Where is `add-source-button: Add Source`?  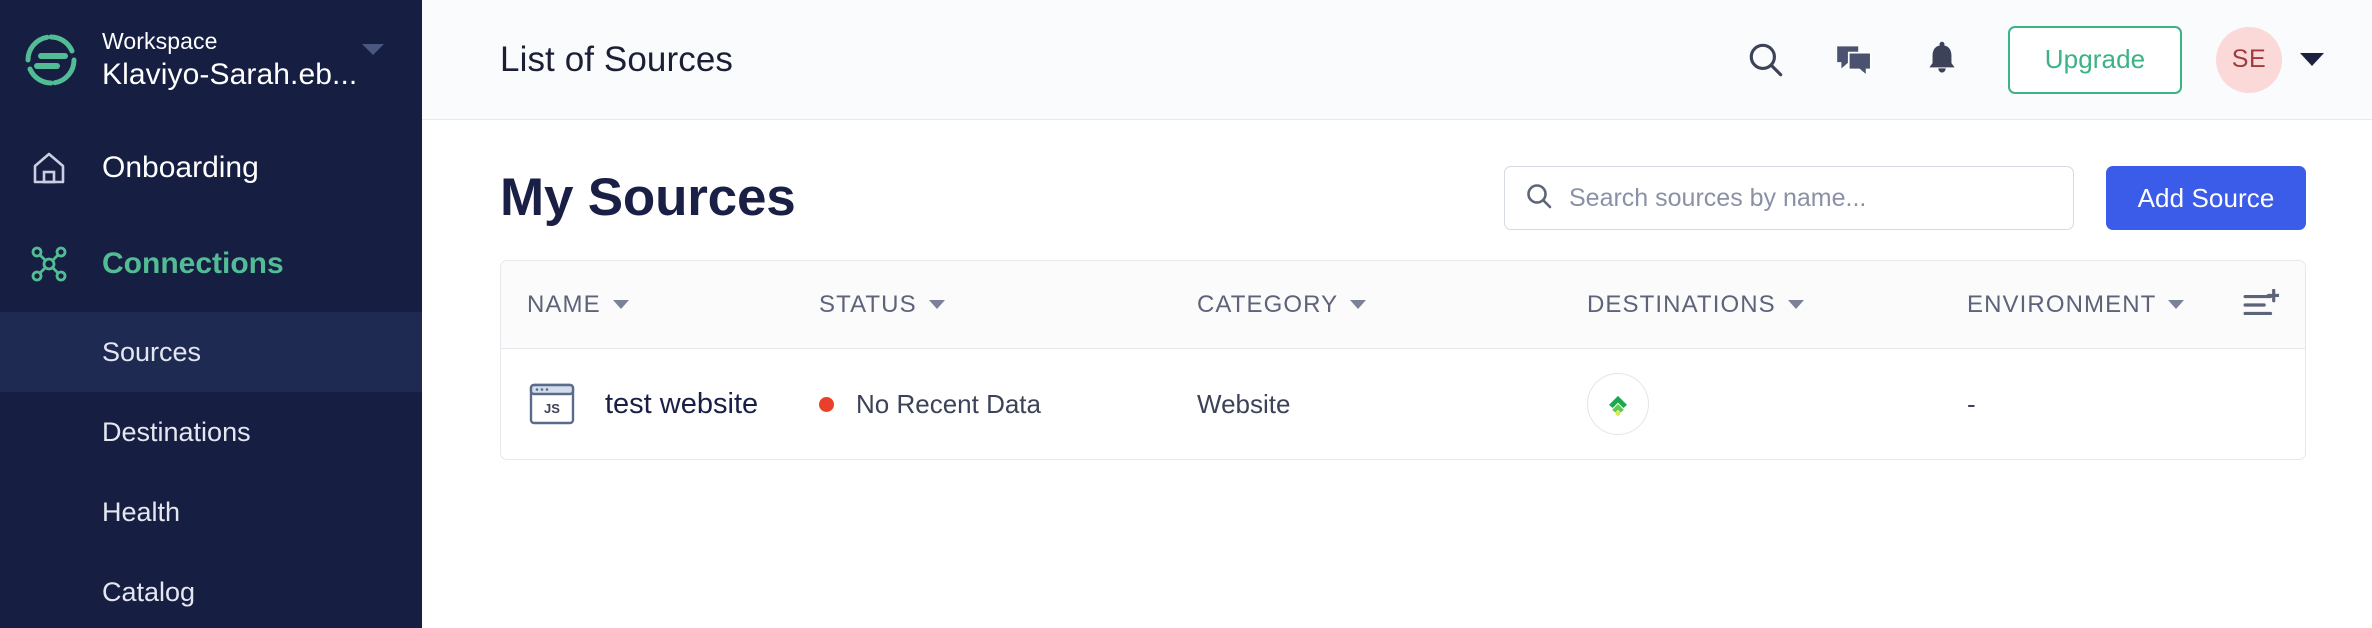 add-source-button: Add Source is located at coordinates (2206, 198).